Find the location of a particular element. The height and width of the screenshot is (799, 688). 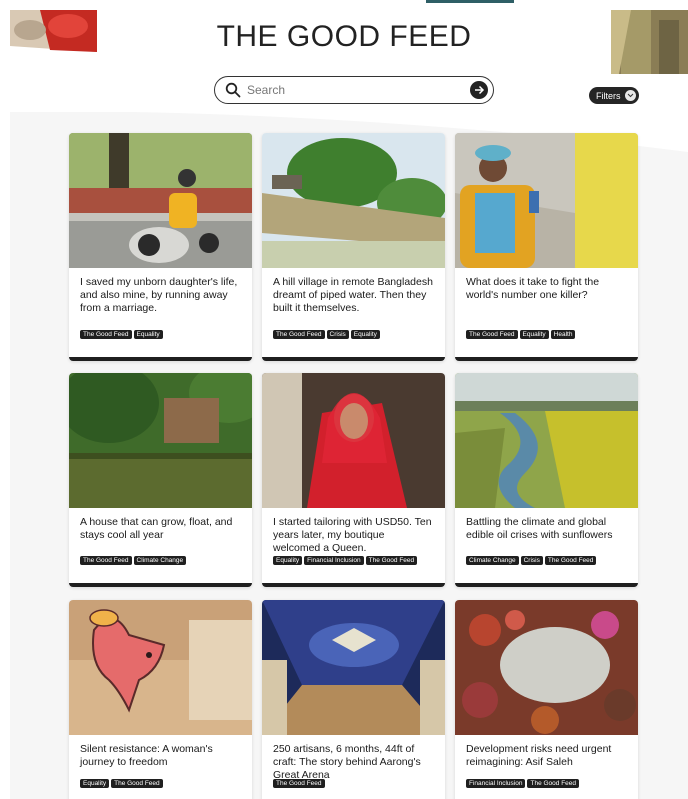

arena-ceiling-photo is located at coordinates (353, 667).